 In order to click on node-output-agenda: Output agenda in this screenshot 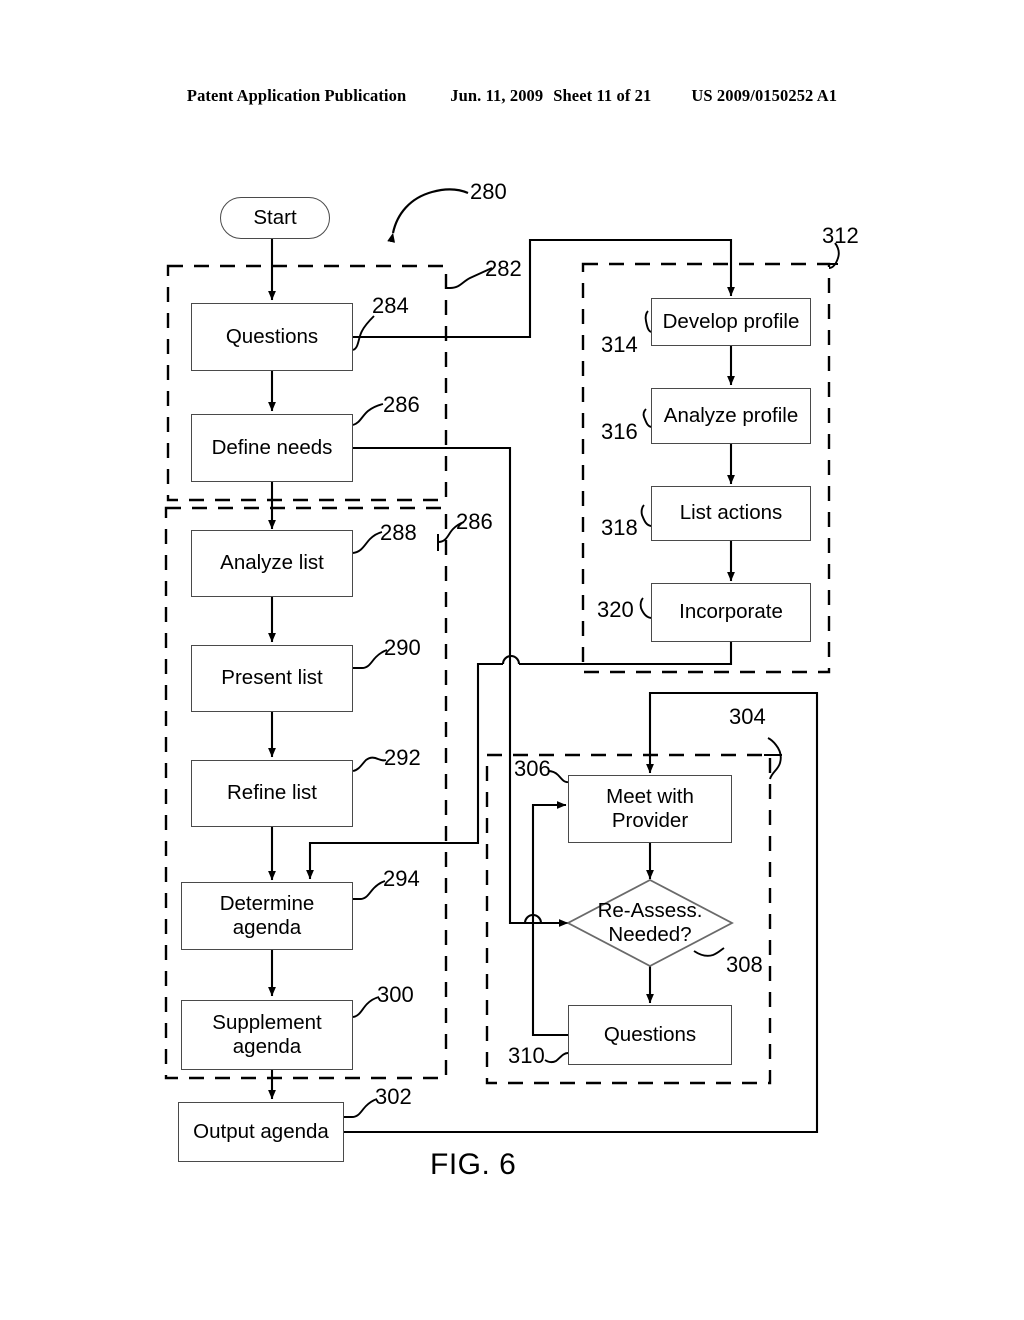, I will do `click(261, 1132)`.